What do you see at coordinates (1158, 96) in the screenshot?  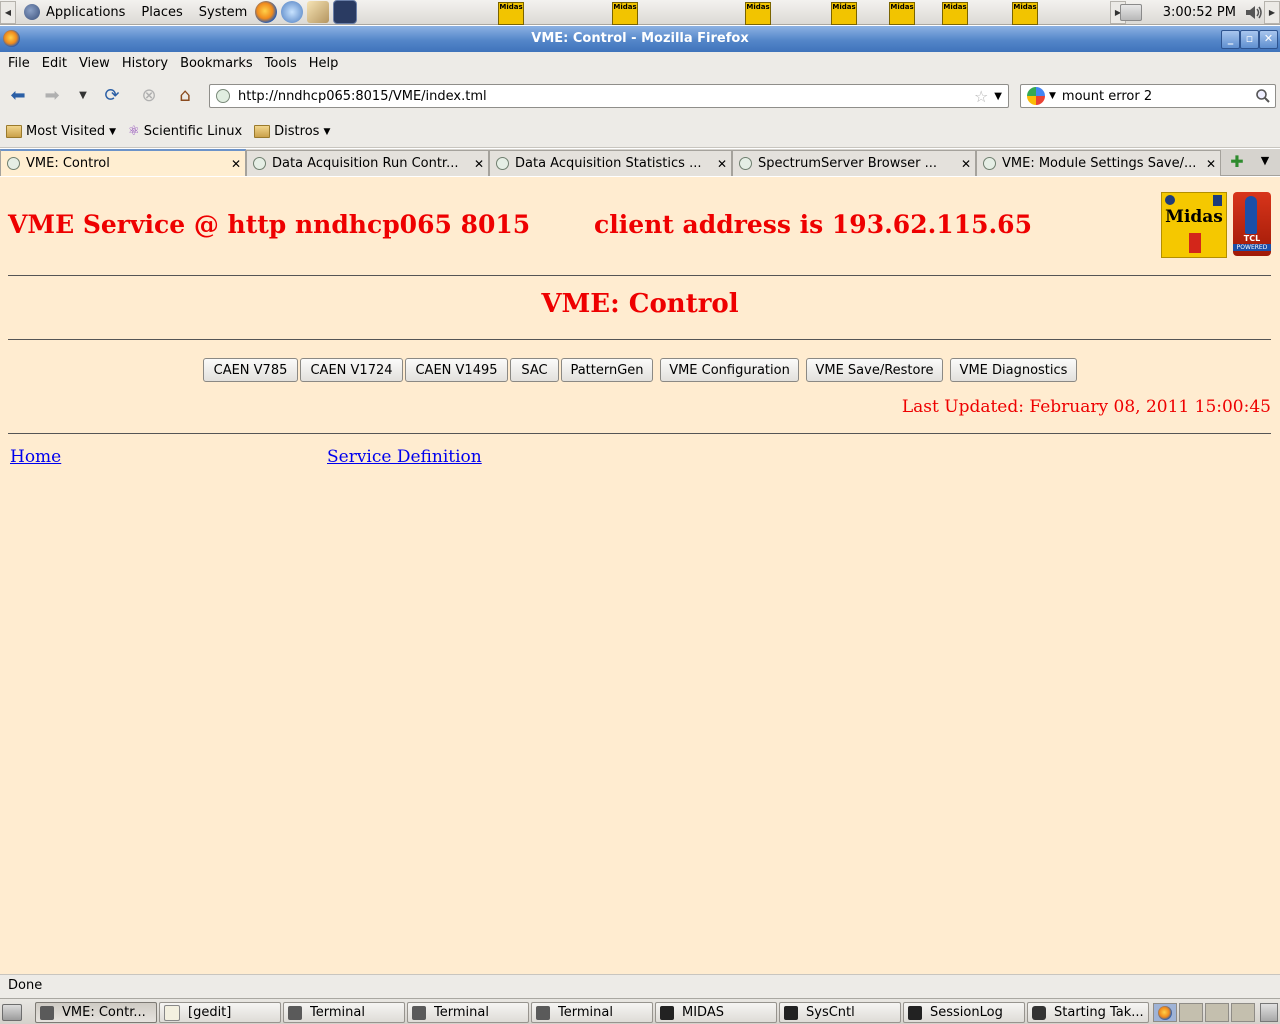 I see `search-input: mount error 2` at bounding box center [1158, 96].